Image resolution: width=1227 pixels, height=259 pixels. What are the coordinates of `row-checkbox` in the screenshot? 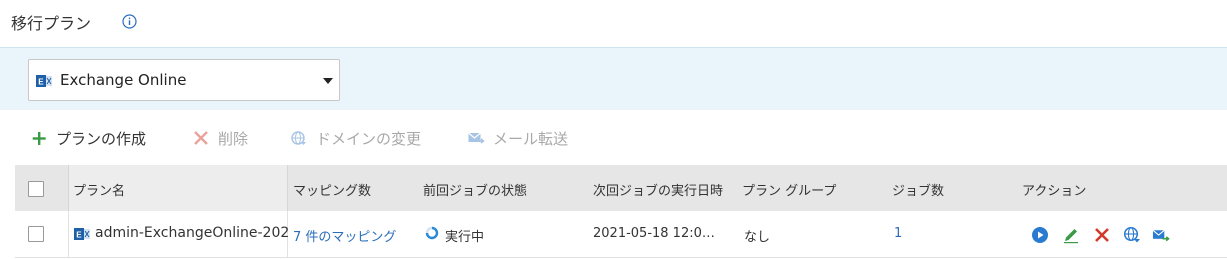 It's located at (36, 234).